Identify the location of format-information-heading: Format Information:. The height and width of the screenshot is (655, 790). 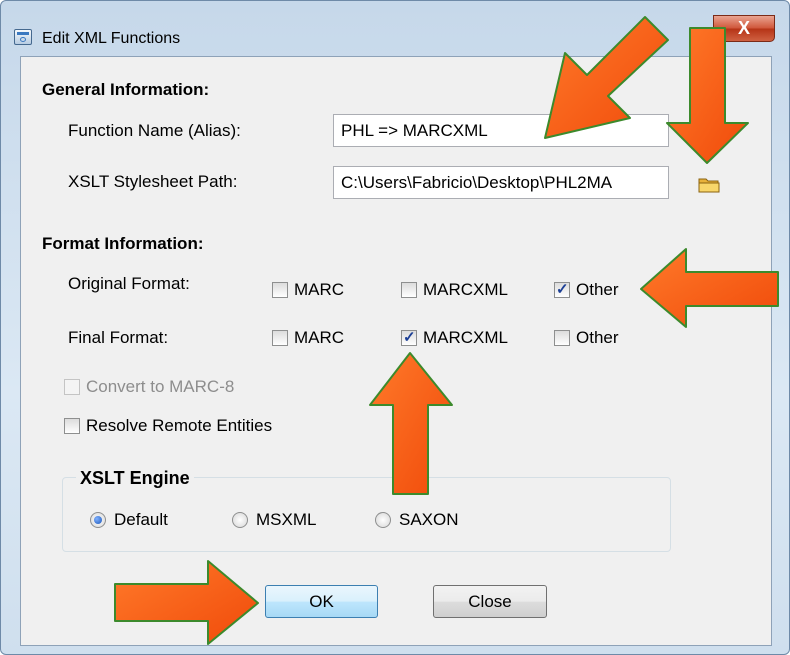
(123, 243).